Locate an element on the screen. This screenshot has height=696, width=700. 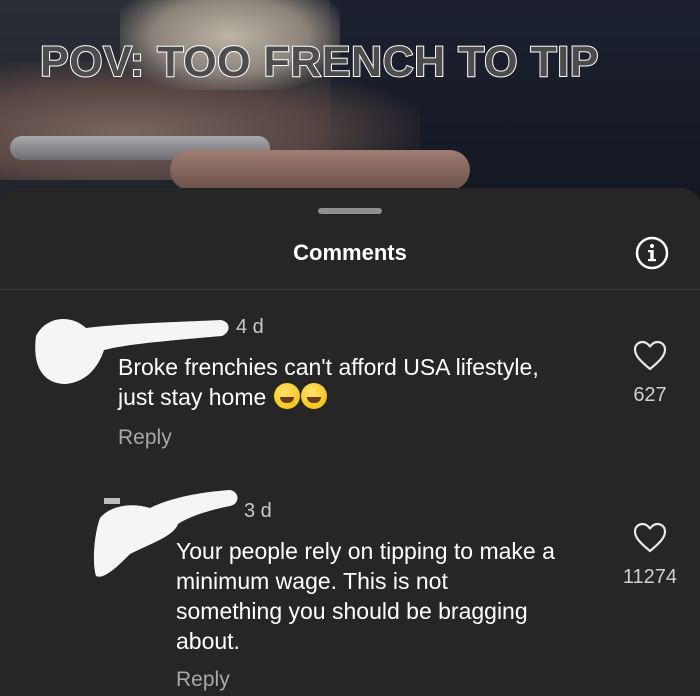
comment-text-line: something you should be bragging is located at coordinates (352, 611).